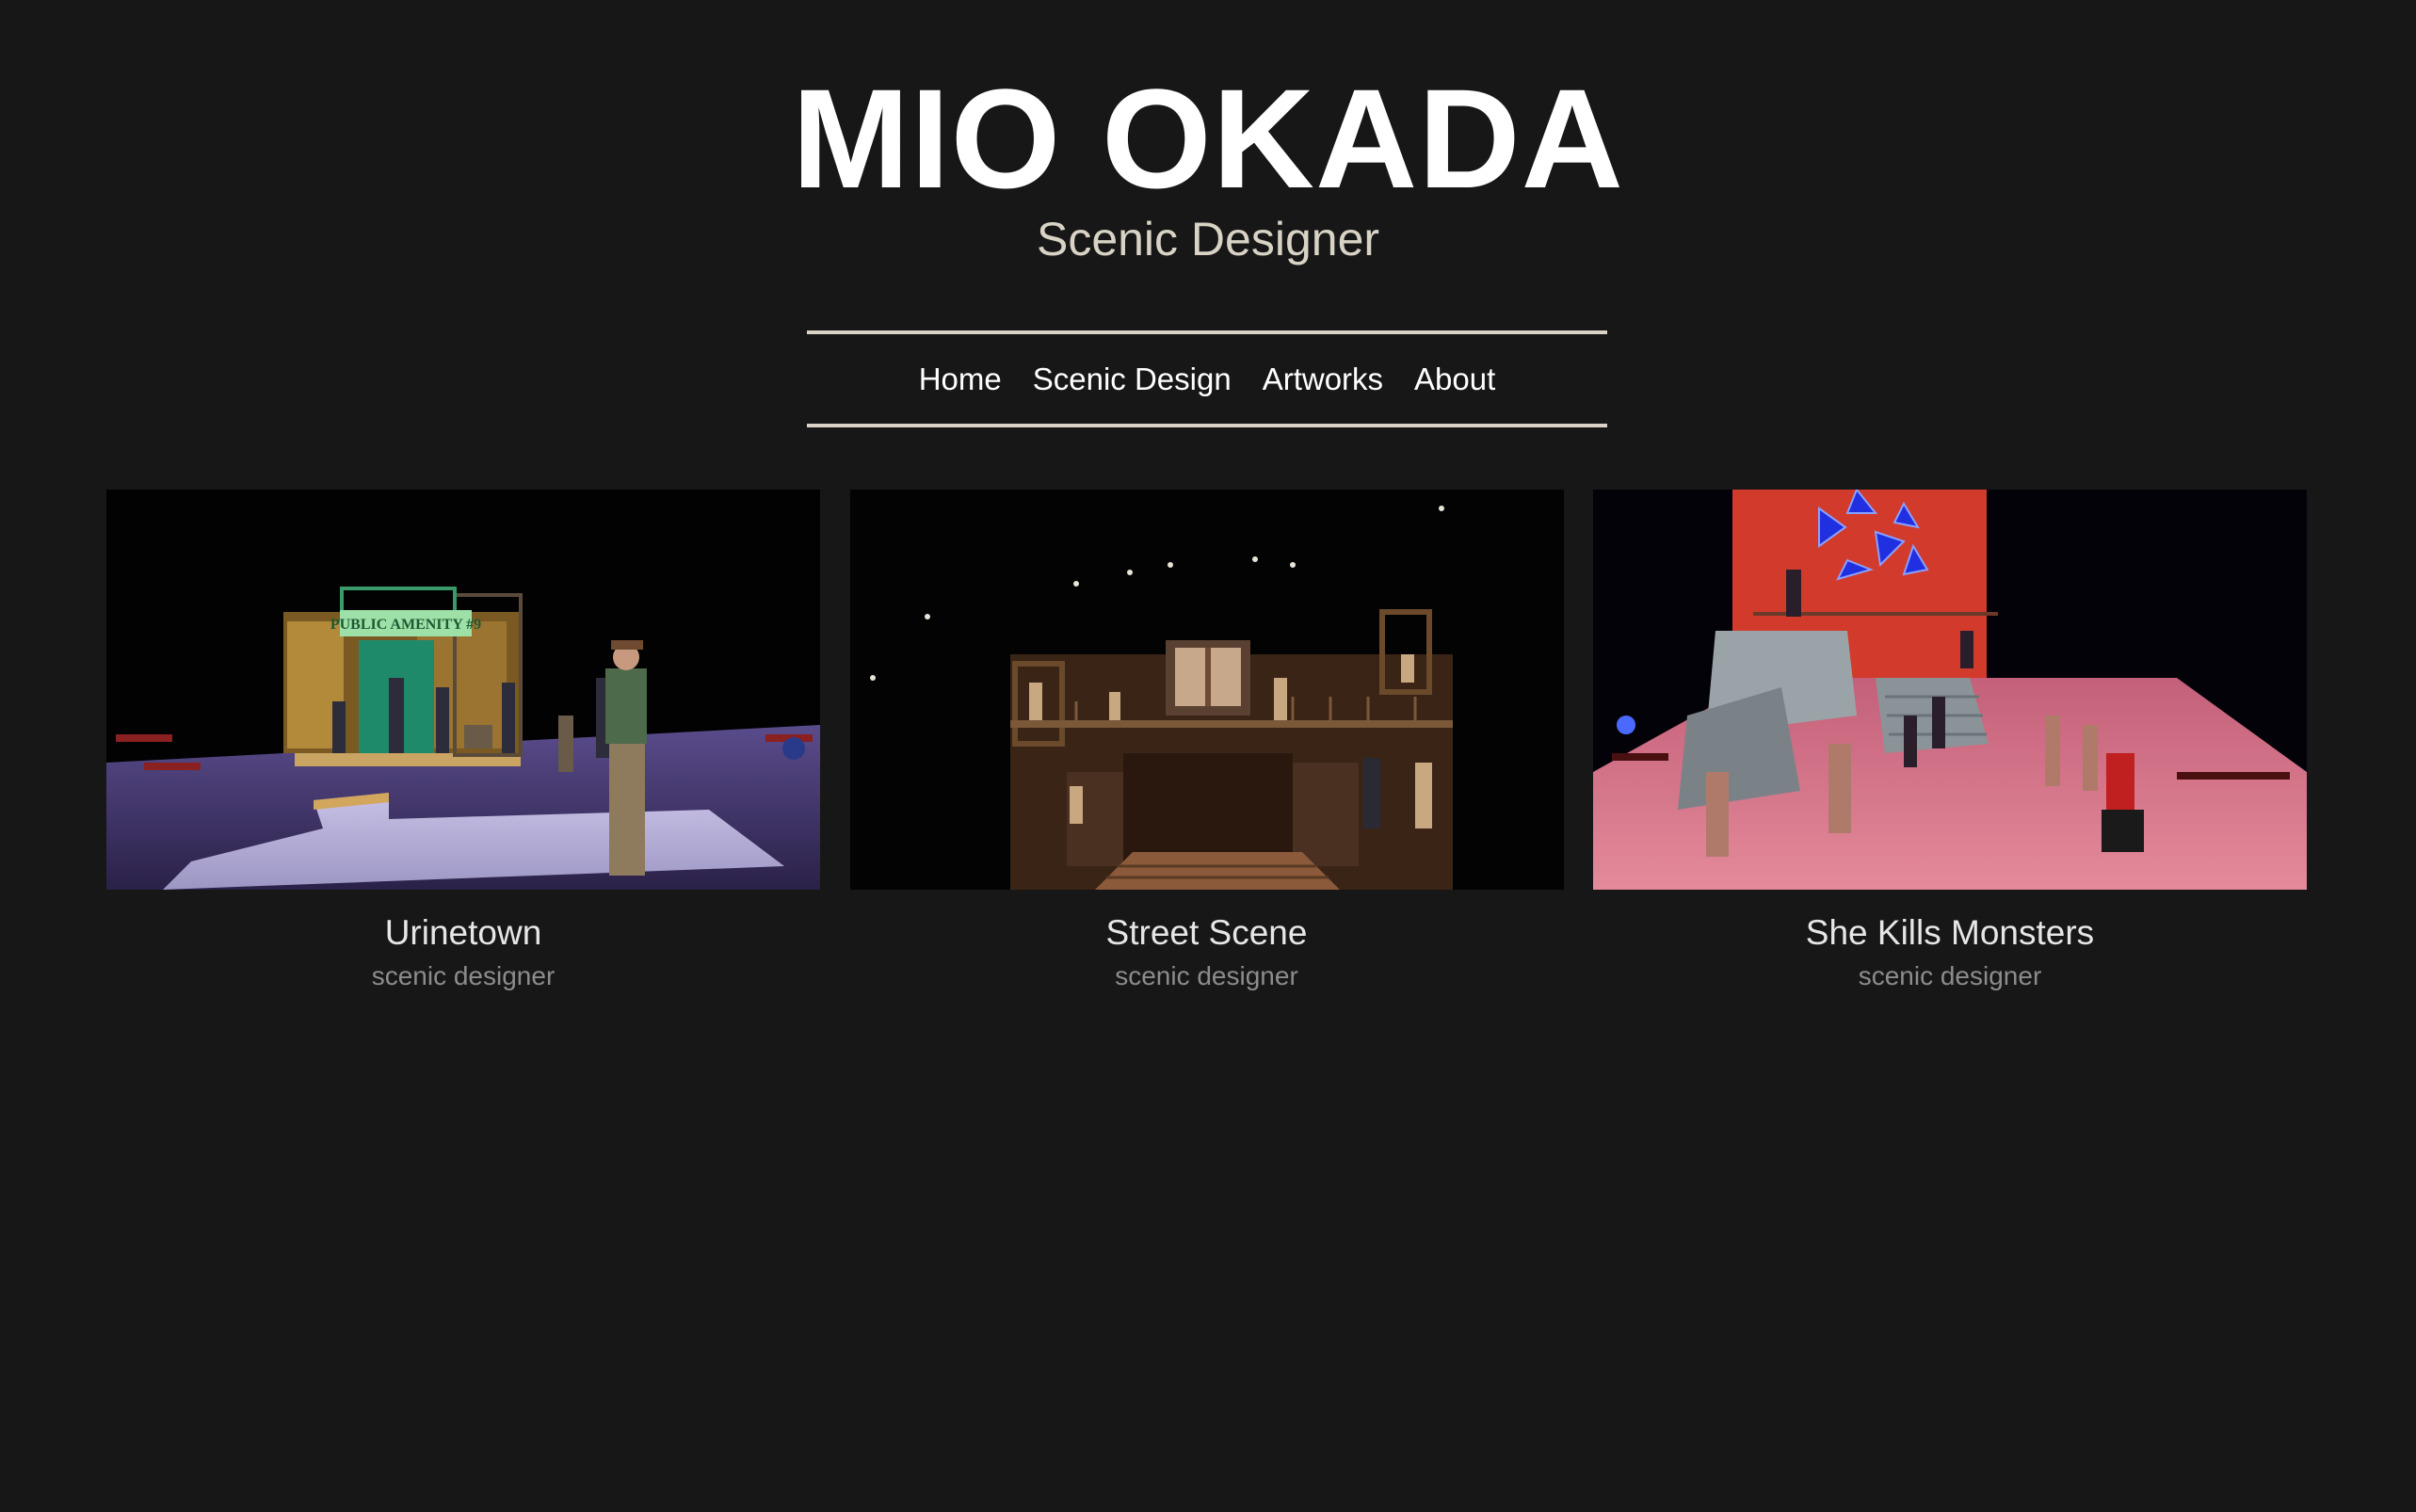 This screenshot has height=1512, width=2416. I want to click on project-title: Street Scene, so click(1207, 933).